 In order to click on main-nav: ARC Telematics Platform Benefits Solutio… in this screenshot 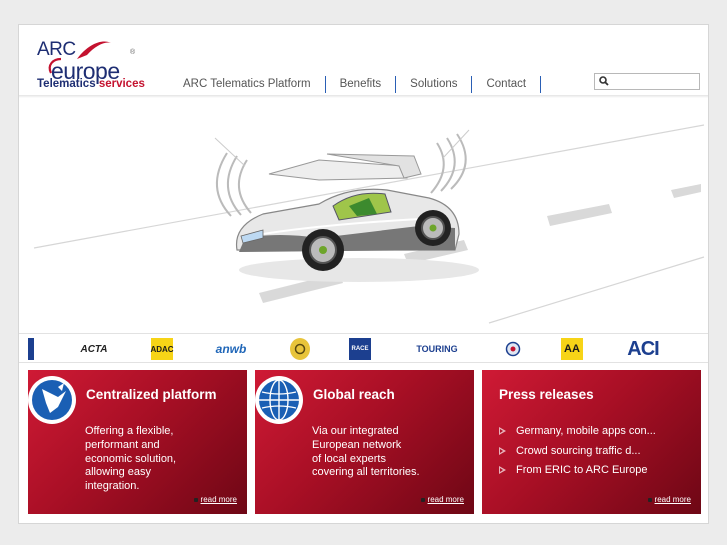, I will do `click(355, 84)`.